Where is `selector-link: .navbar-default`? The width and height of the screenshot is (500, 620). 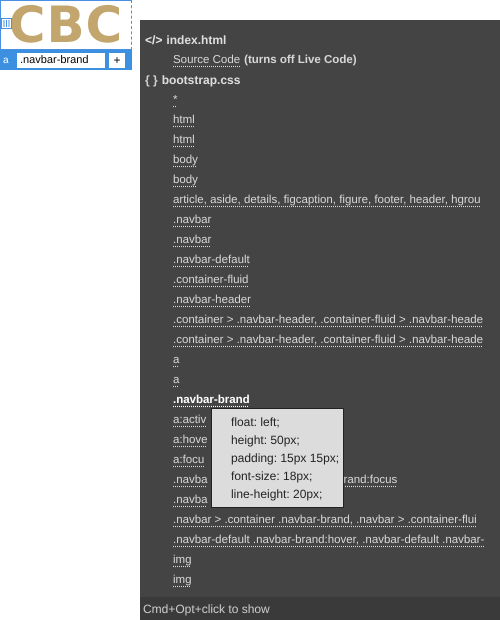
selector-link: .navbar-default is located at coordinates (211, 260).